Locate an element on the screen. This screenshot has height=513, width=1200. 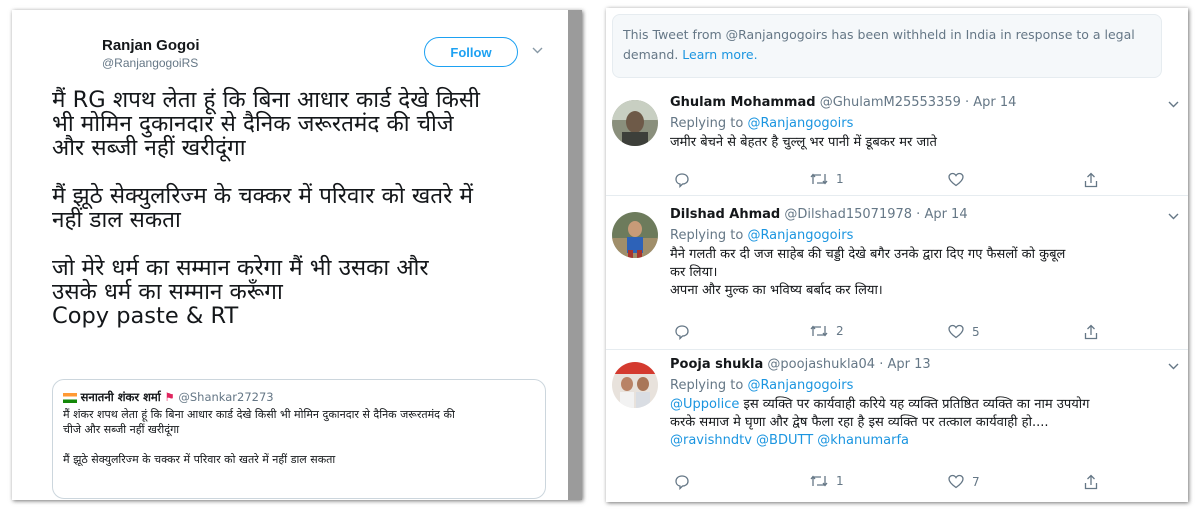
like-button: 5 is located at coordinates (964, 331).